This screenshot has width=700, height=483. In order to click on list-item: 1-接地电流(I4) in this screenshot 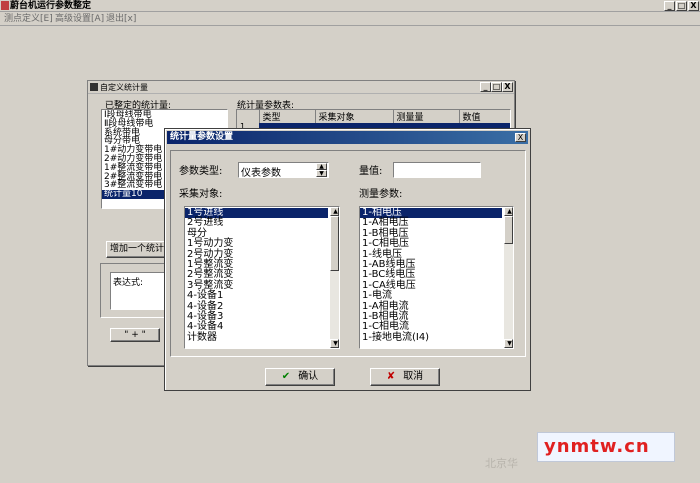, I will do `click(436, 337)`.